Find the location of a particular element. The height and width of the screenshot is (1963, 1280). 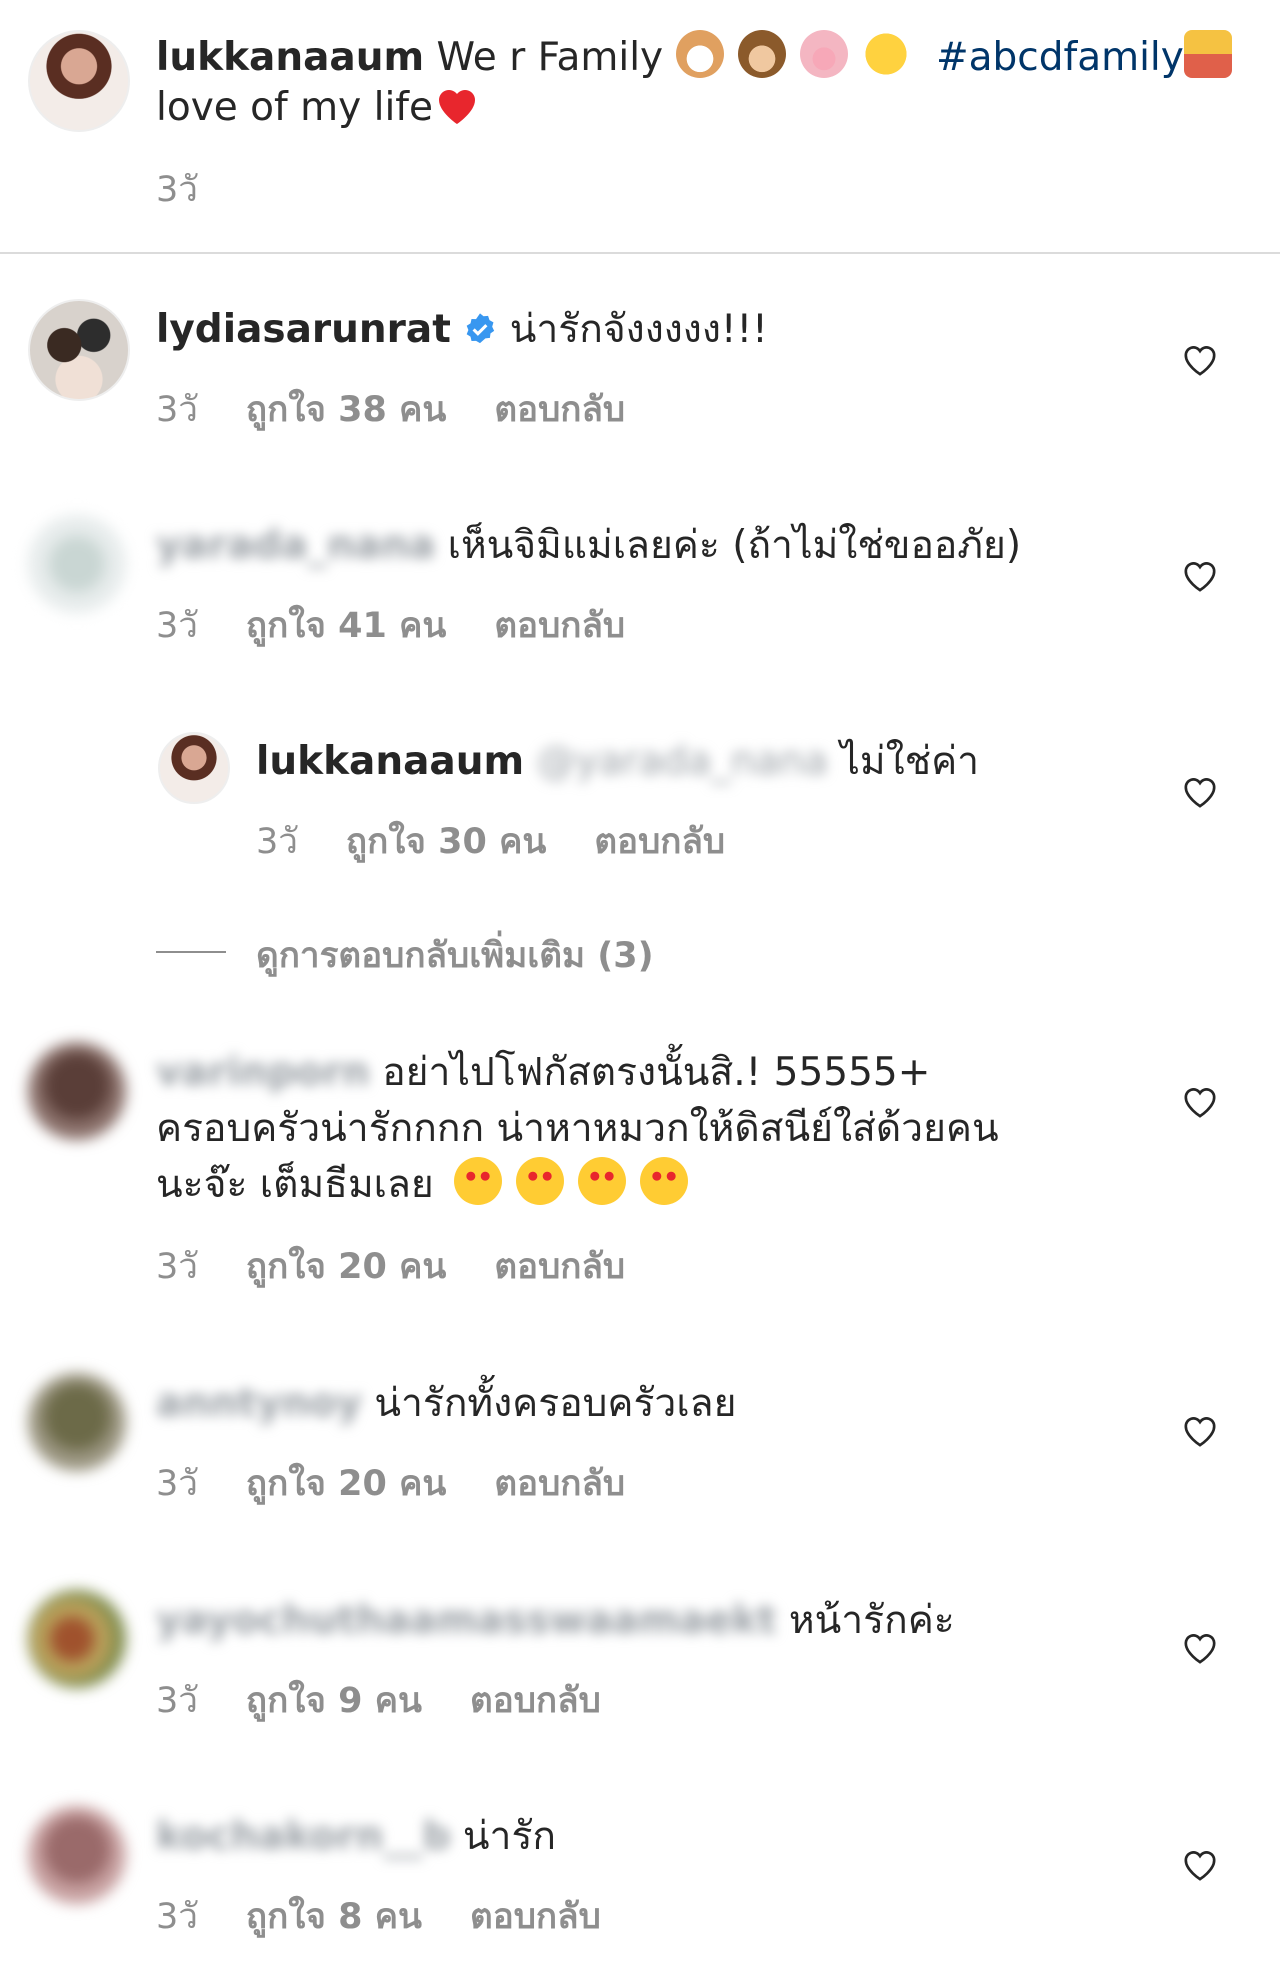

comment-meta: 3วั ถูกใจ 8 คน ตอบกลับ is located at coordinates (402, 1916).